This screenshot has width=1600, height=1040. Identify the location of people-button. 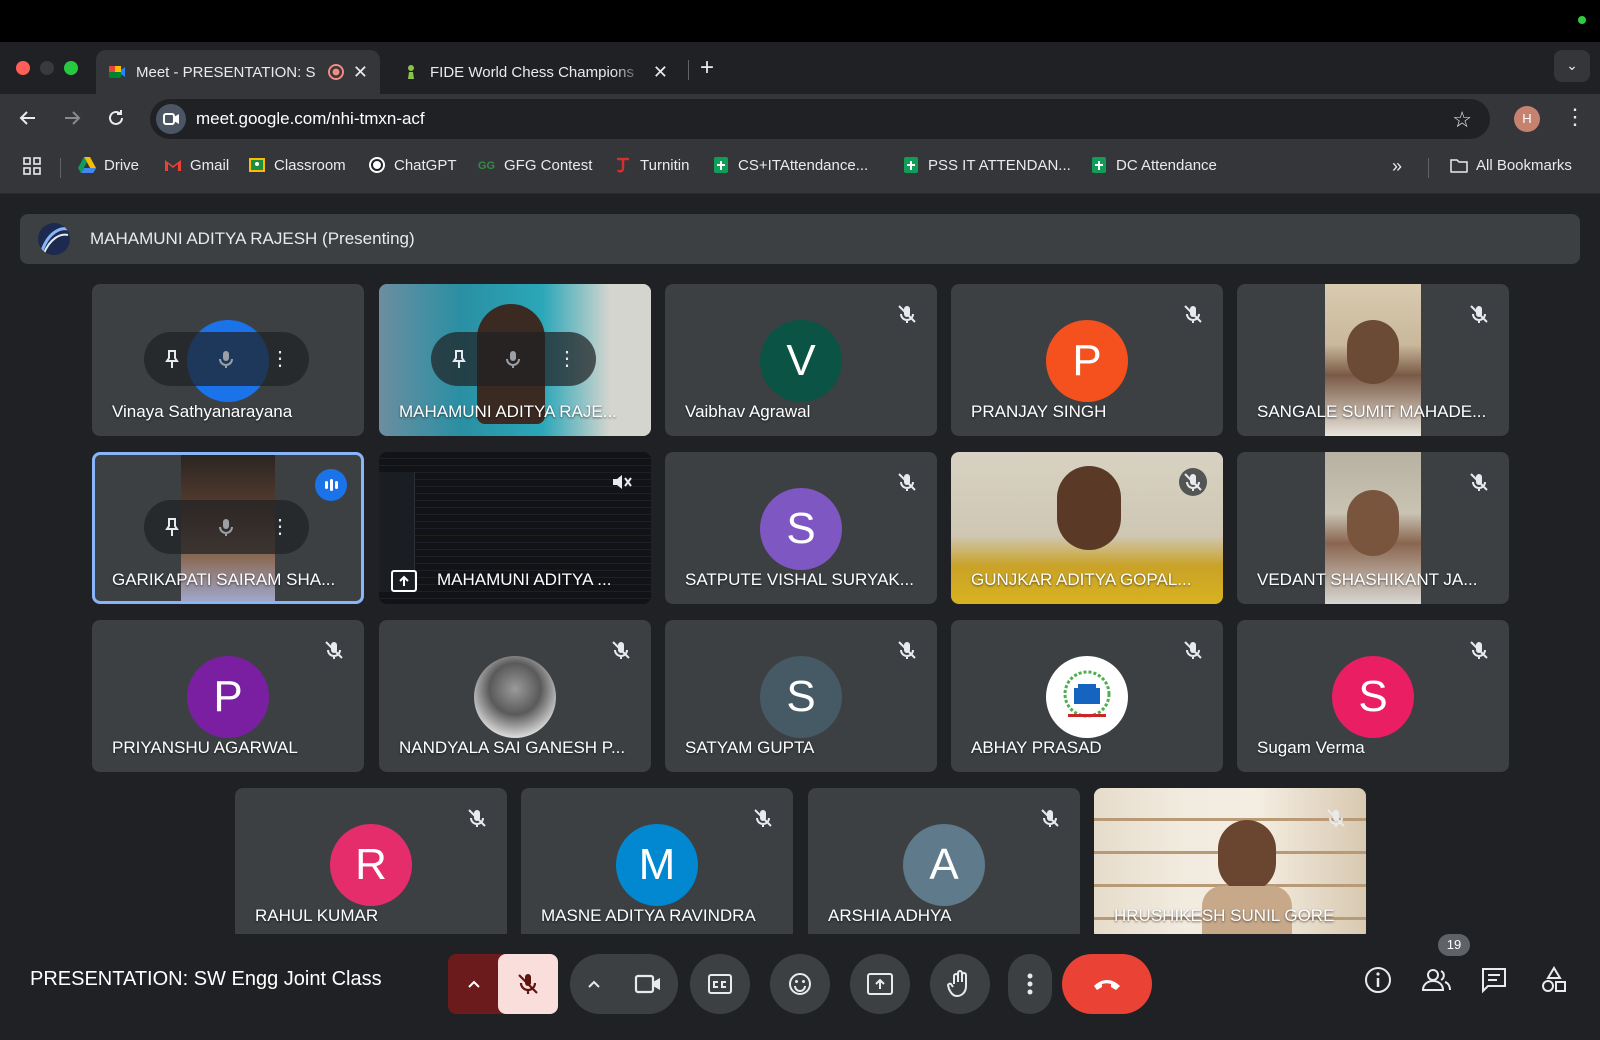
(1436, 980).